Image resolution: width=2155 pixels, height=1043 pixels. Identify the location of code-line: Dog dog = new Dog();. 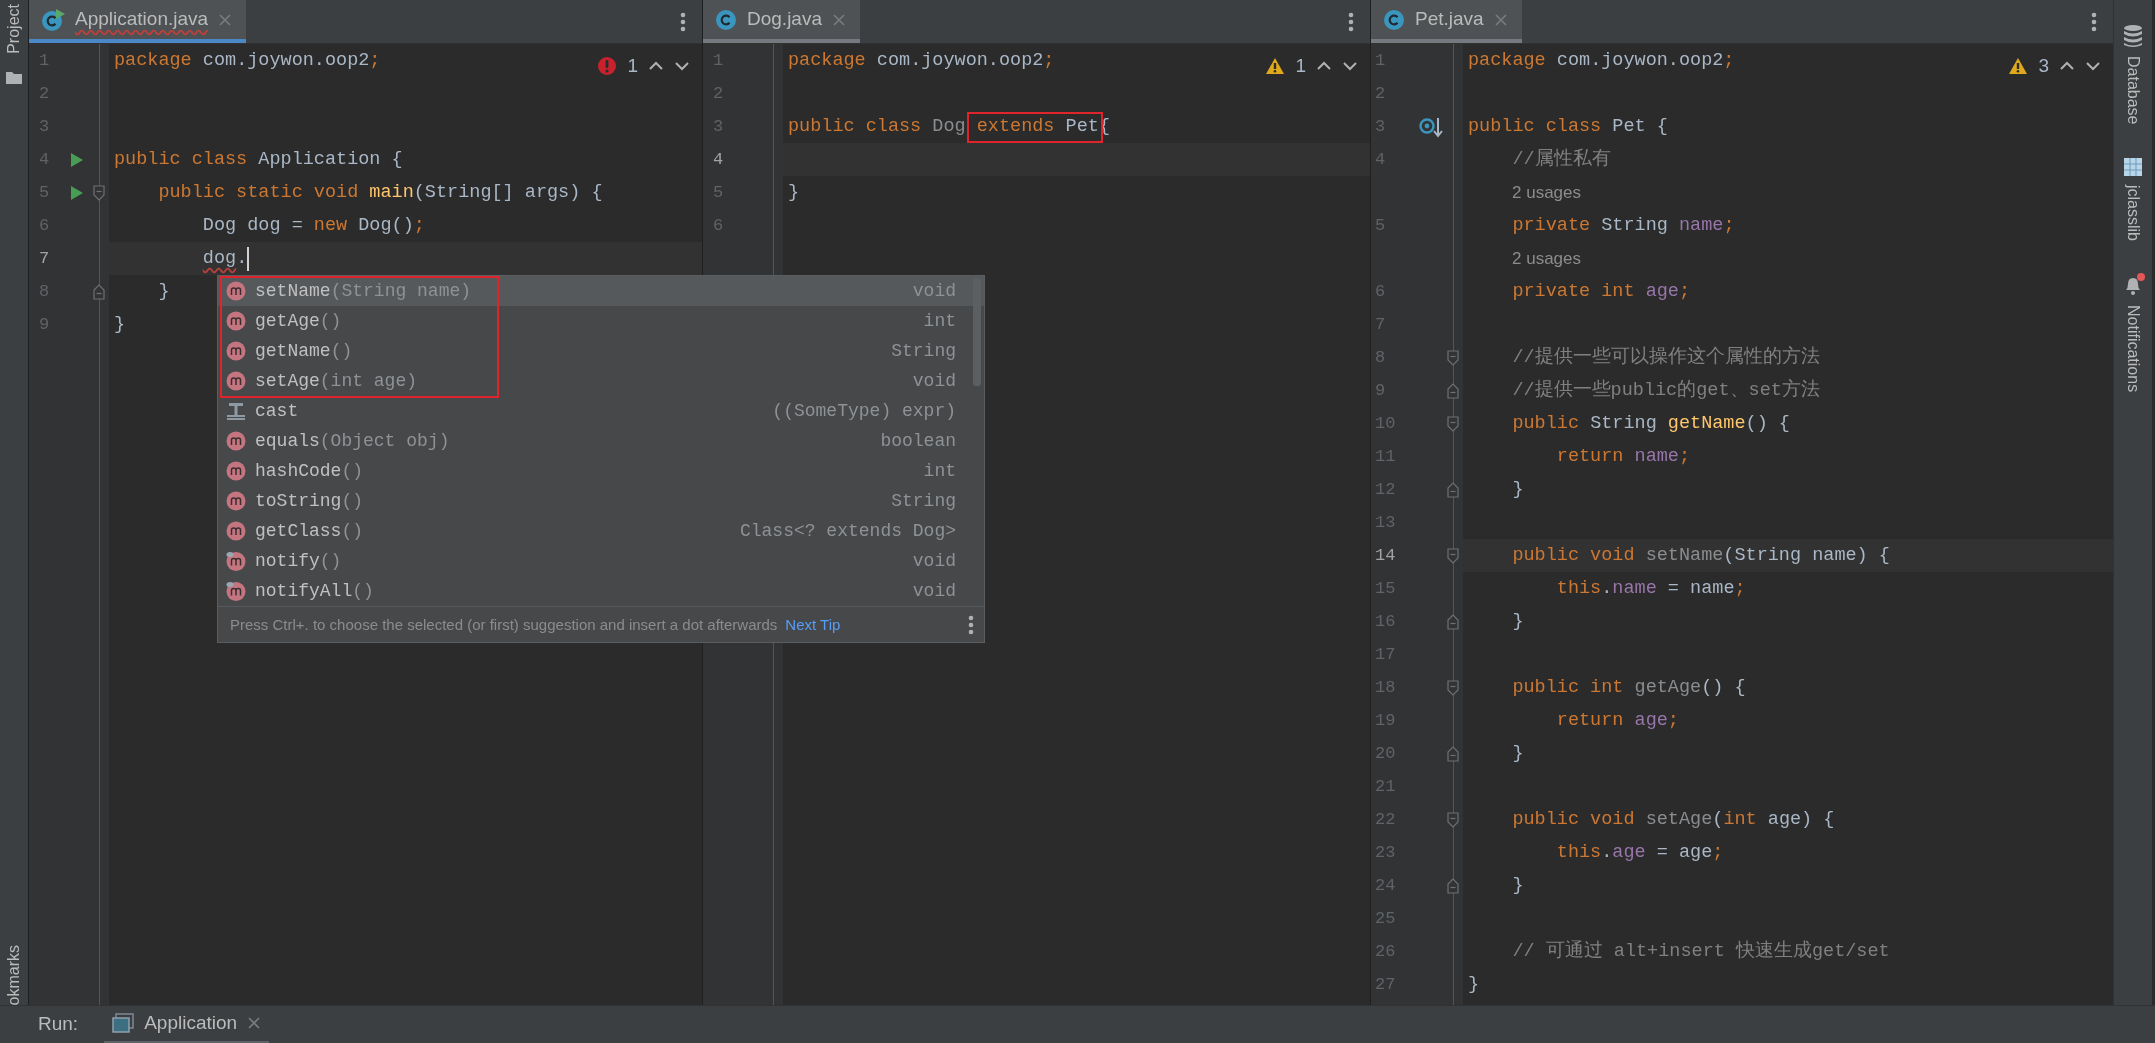
(313, 226).